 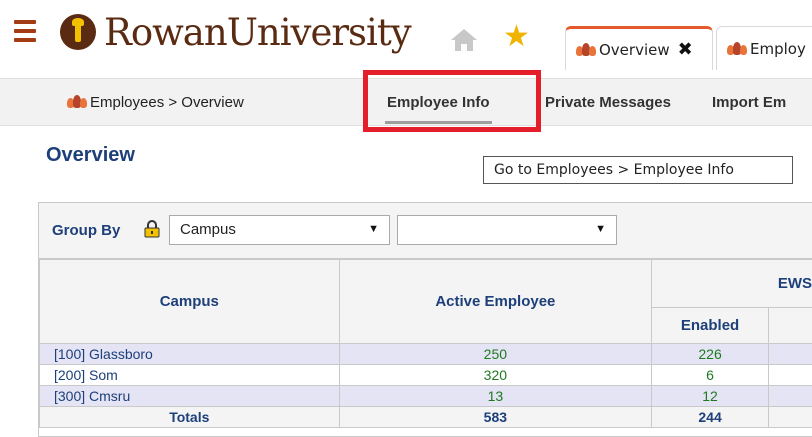 What do you see at coordinates (710, 396) in the screenshot?
I see `enabled-cell: 12` at bounding box center [710, 396].